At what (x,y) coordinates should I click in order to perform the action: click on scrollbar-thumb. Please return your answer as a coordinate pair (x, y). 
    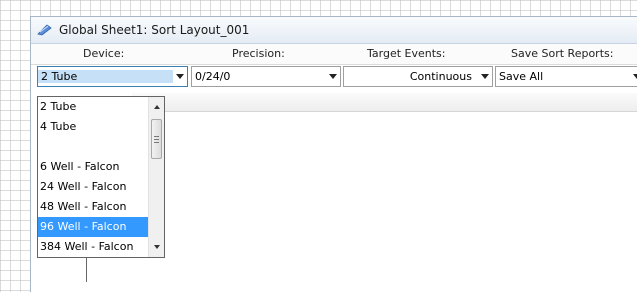
    Looking at the image, I should click on (156, 139).